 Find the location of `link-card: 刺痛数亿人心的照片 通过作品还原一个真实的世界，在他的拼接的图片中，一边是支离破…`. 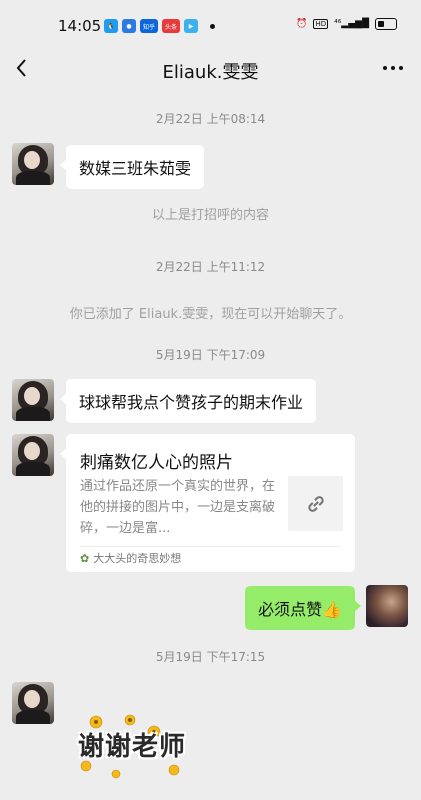

link-card: 刺痛数亿人心的照片 通过作品还原一个真实的世界，在他的拼接的图片中，一边是支离破… is located at coordinates (207, 503).